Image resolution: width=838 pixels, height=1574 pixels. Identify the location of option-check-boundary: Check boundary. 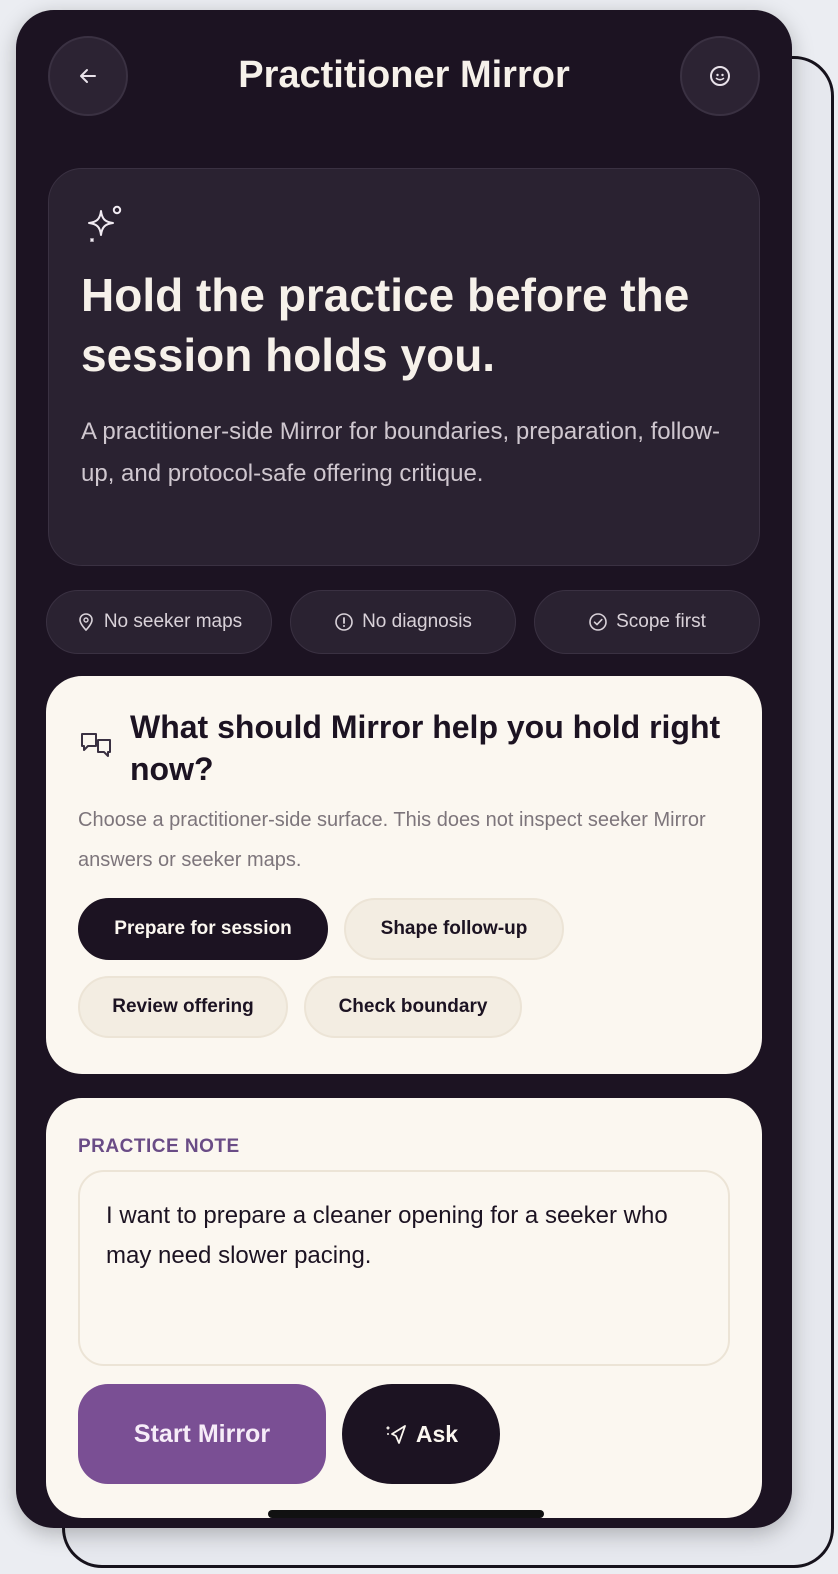
(413, 1007).